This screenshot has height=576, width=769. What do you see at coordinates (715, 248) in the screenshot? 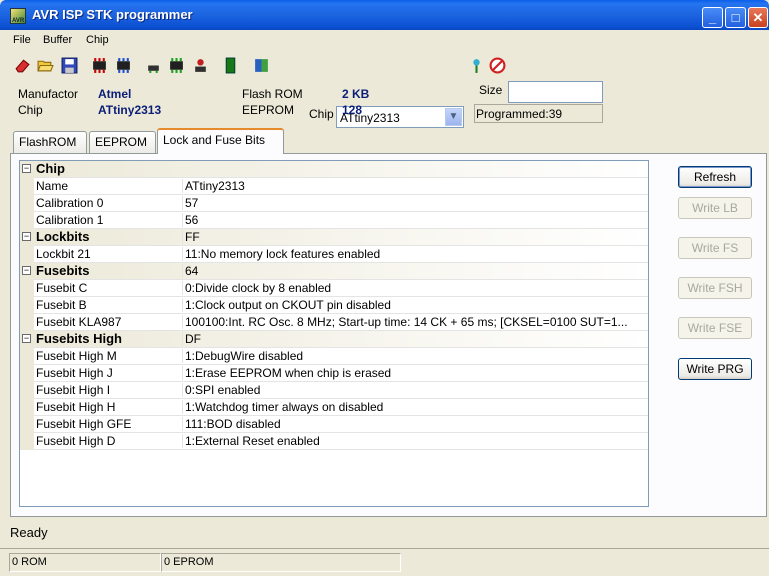
I see `write-fs-button: Write FS` at bounding box center [715, 248].